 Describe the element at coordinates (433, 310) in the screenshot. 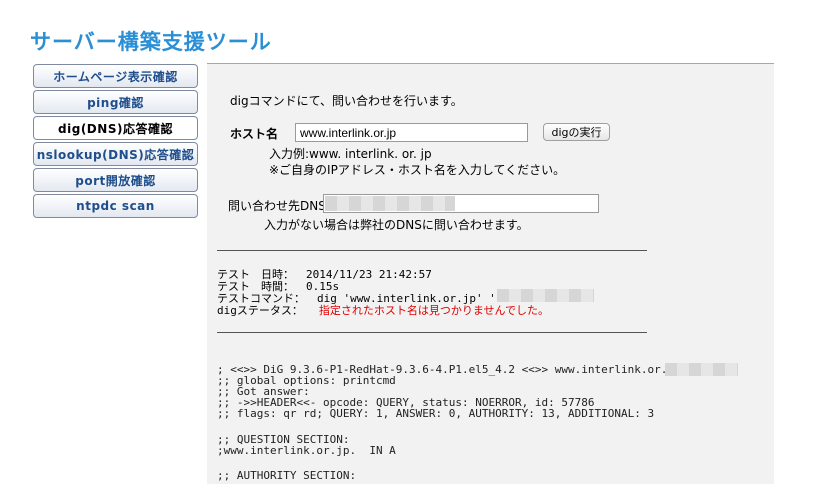

I see `dig-status-value: 指定されたホスト名は見つかりませんでした。` at that location.